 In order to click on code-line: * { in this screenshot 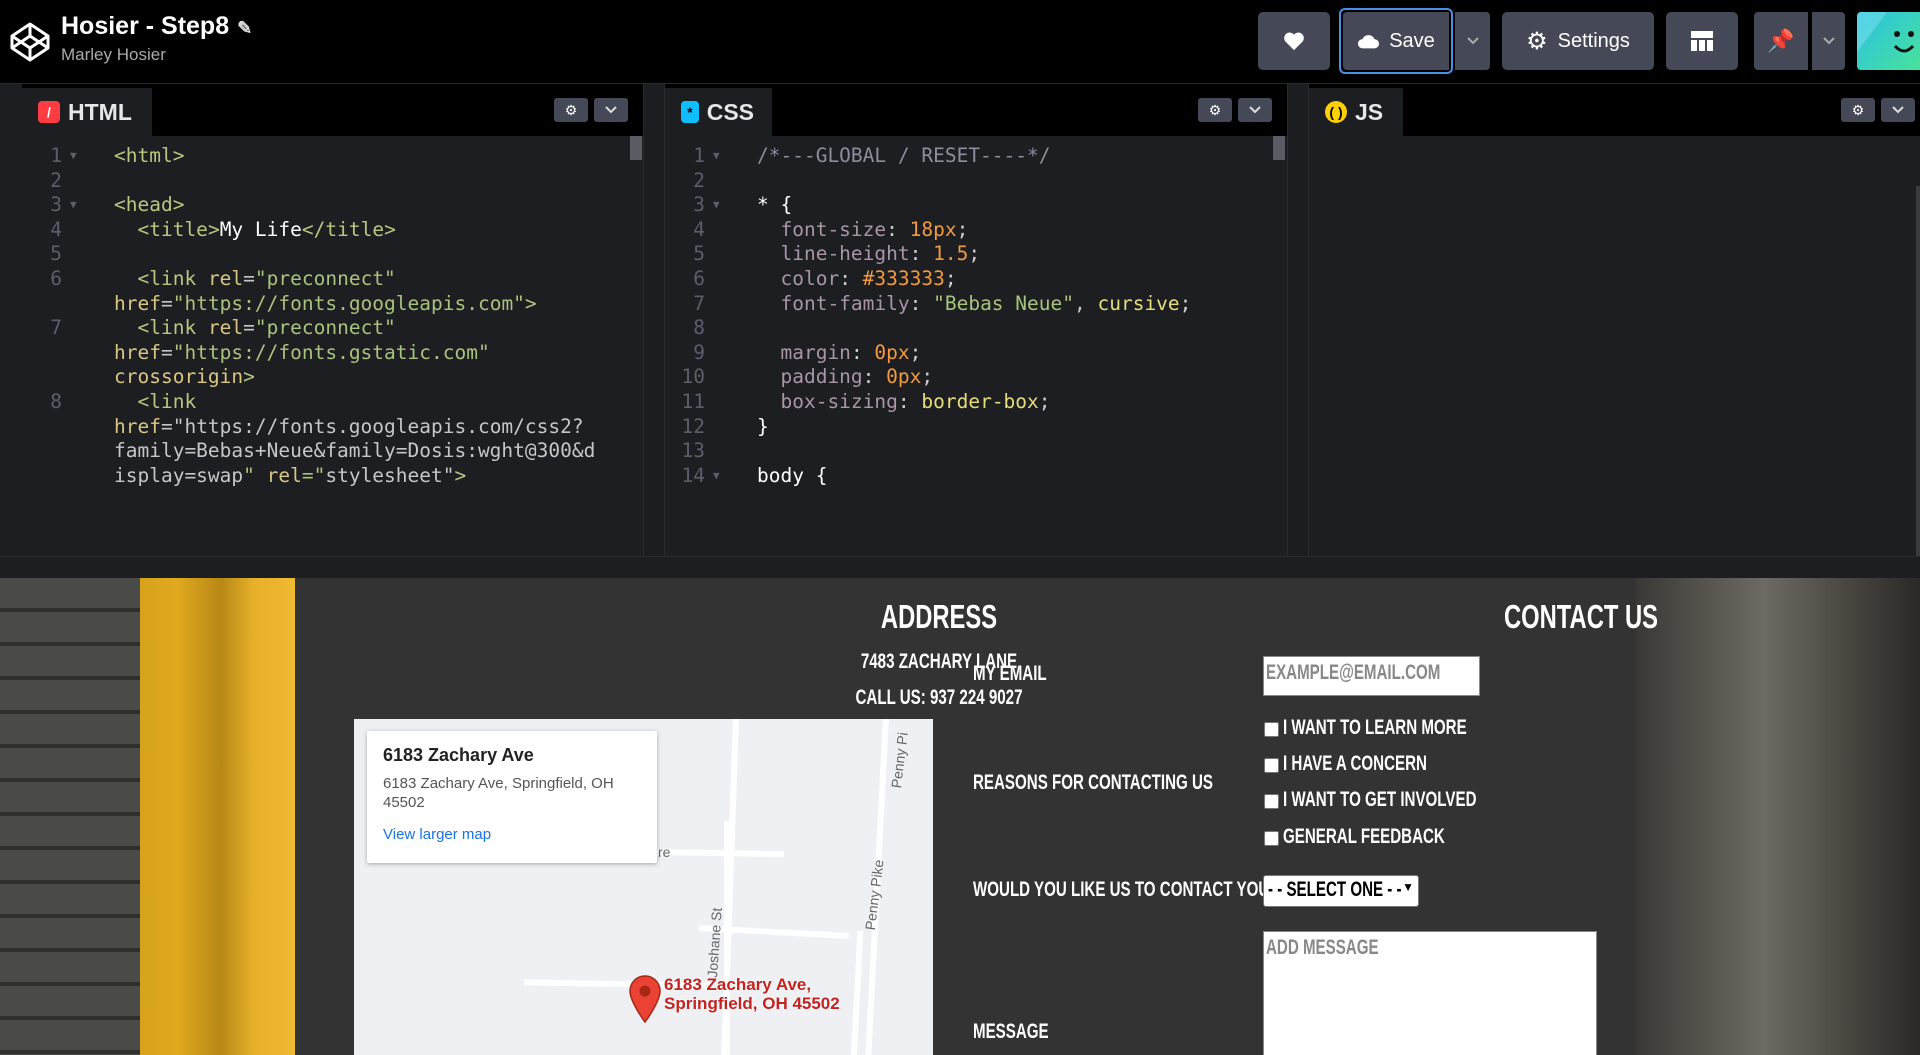, I will do `click(1017, 204)`.